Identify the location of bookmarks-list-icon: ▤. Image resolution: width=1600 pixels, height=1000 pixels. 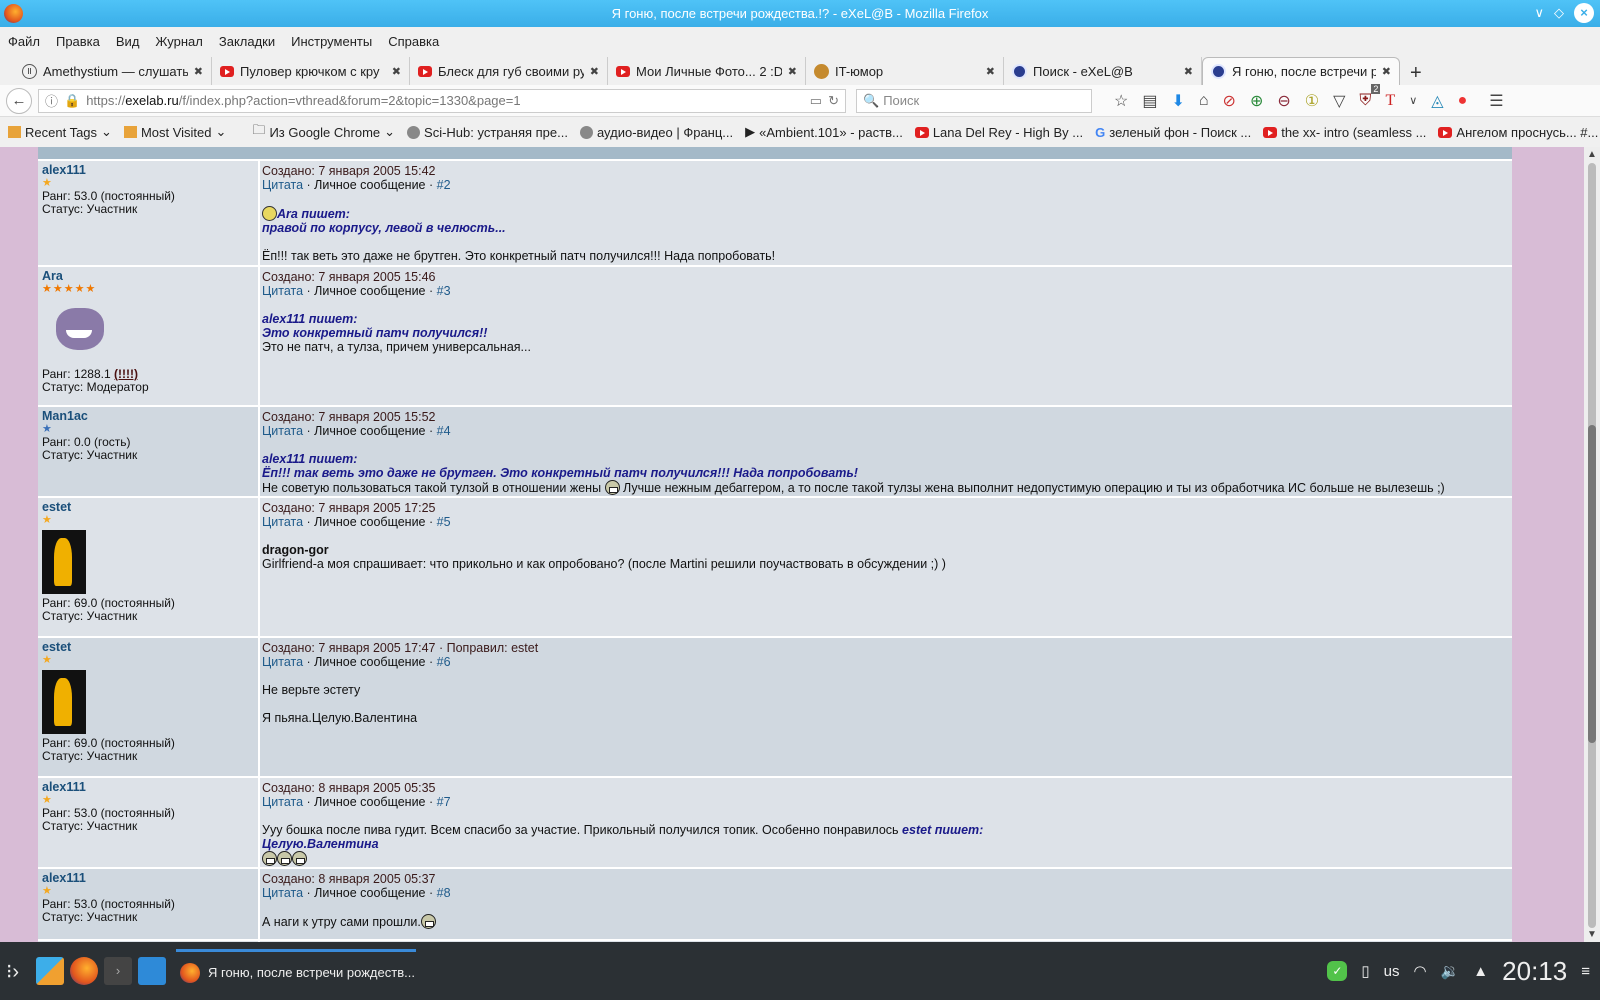
(1149, 101).